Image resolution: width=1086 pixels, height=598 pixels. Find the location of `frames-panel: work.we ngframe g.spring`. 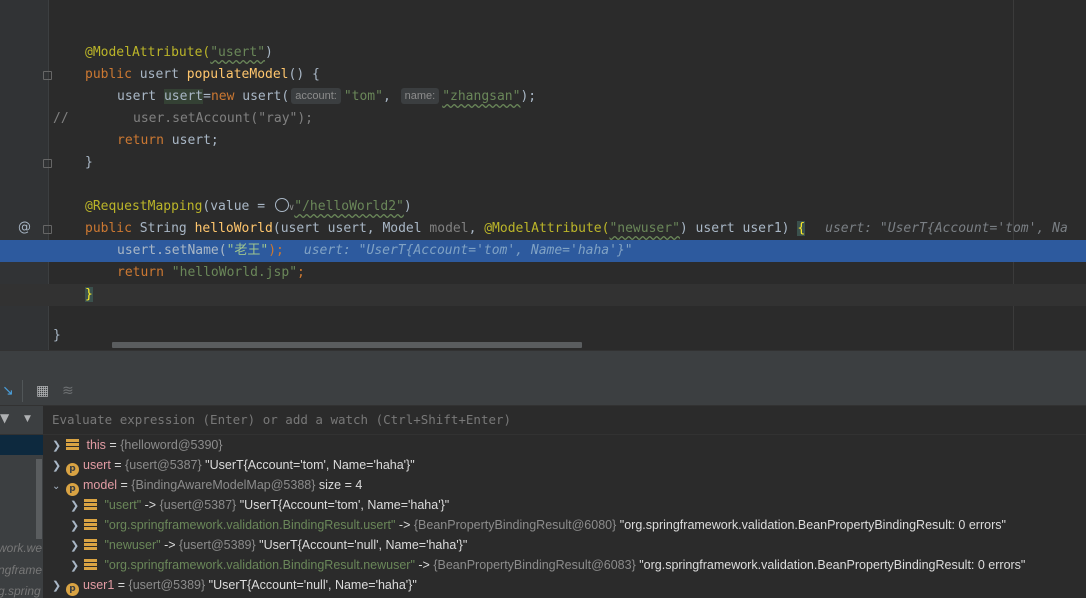

frames-panel: work.we ngframe g.spring is located at coordinates (21, 516).